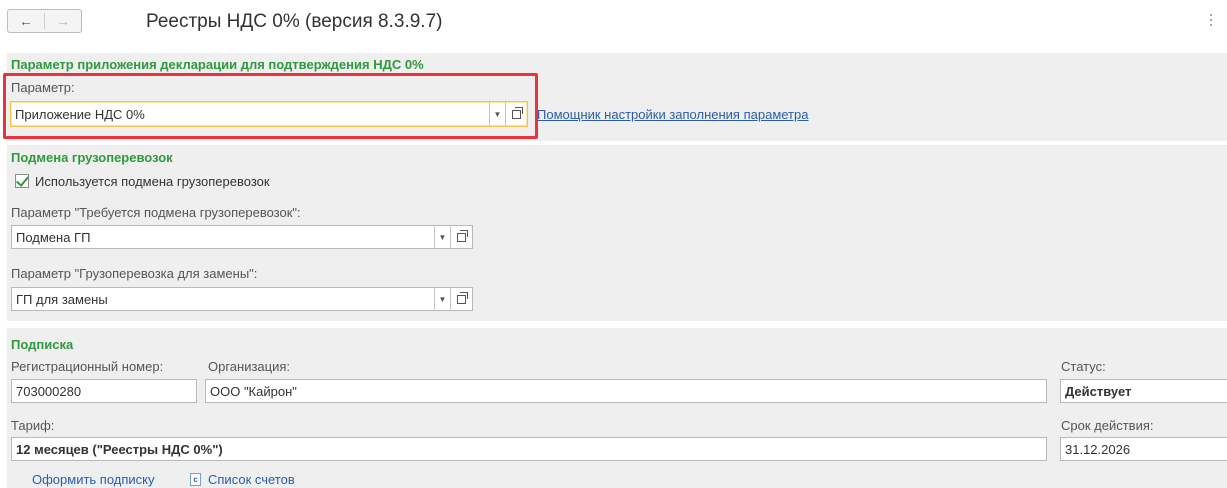 This screenshot has height=488, width=1227. I want to click on validity-field: 31.12.2026, so click(1143, 449).